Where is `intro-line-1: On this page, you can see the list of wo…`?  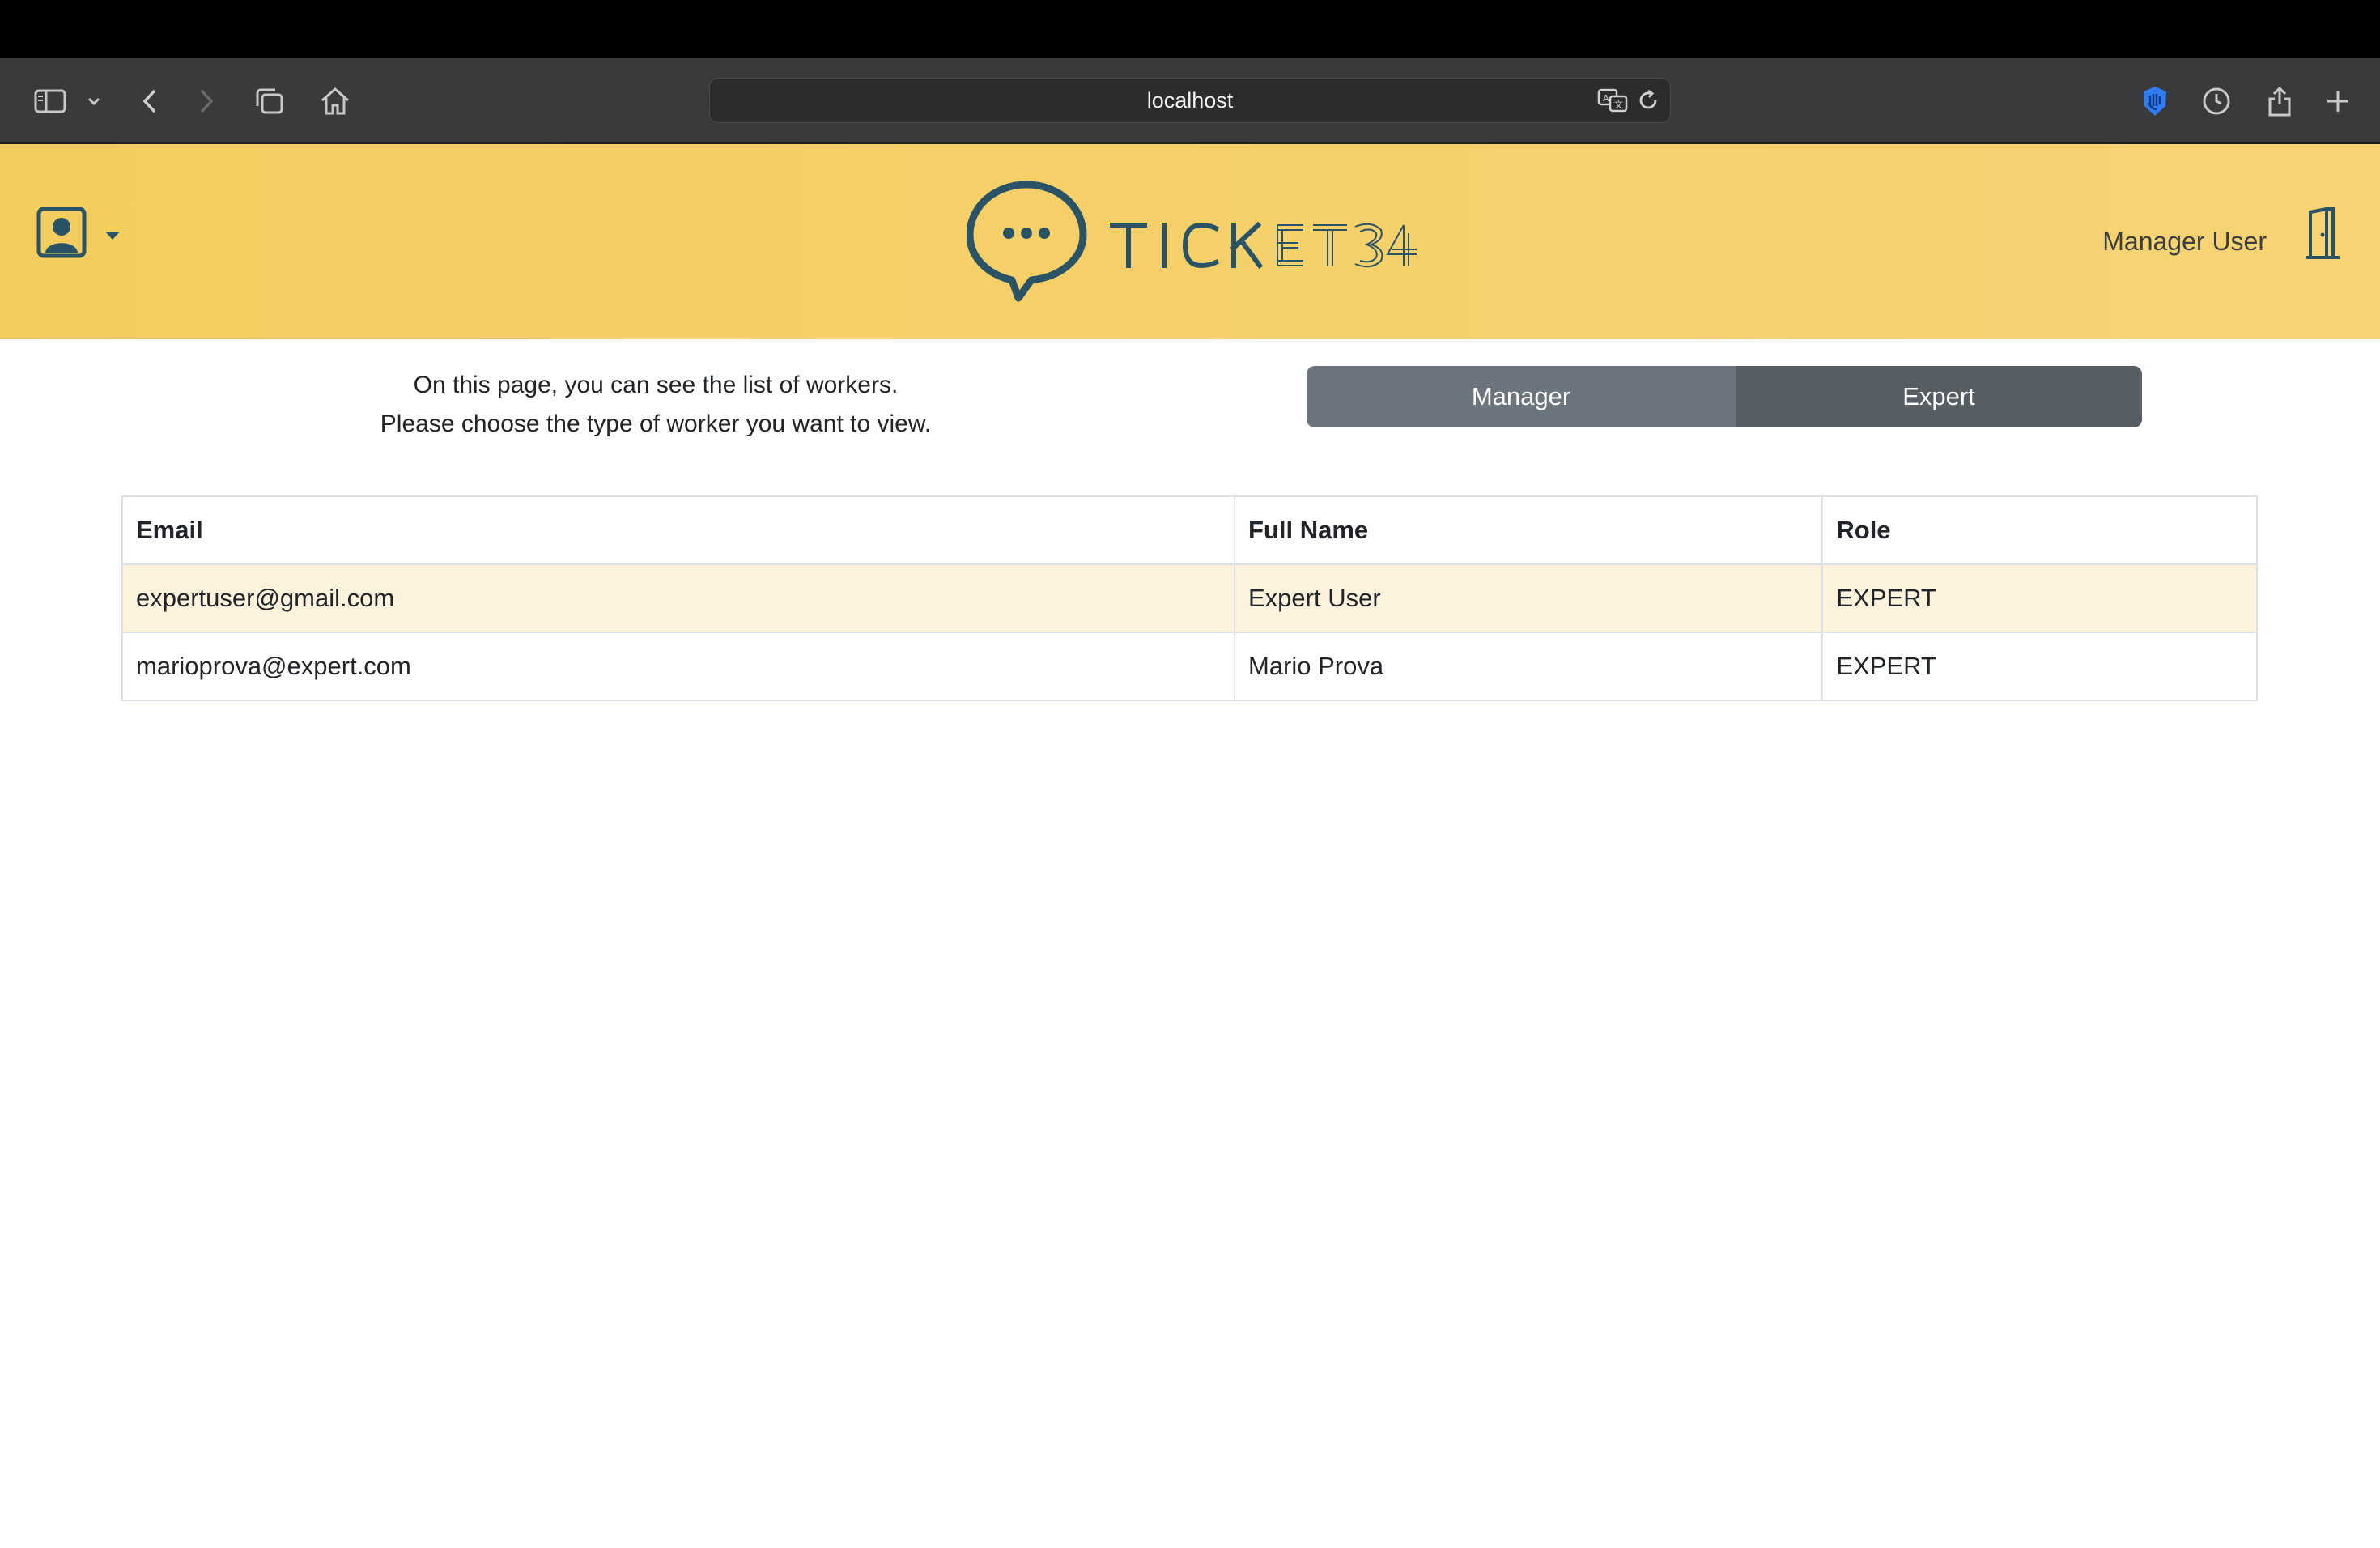
intro-line-1: On this page, you can see the list of wo… is located at coordinates (656, 385).